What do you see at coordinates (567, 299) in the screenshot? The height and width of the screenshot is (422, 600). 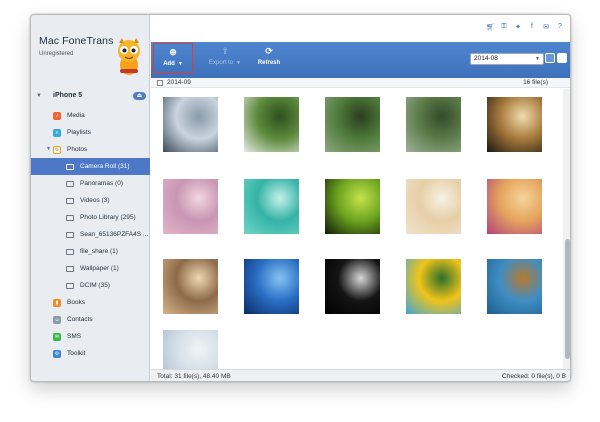 I see `scrollbar-thumb` at bounding box center [567, 299].